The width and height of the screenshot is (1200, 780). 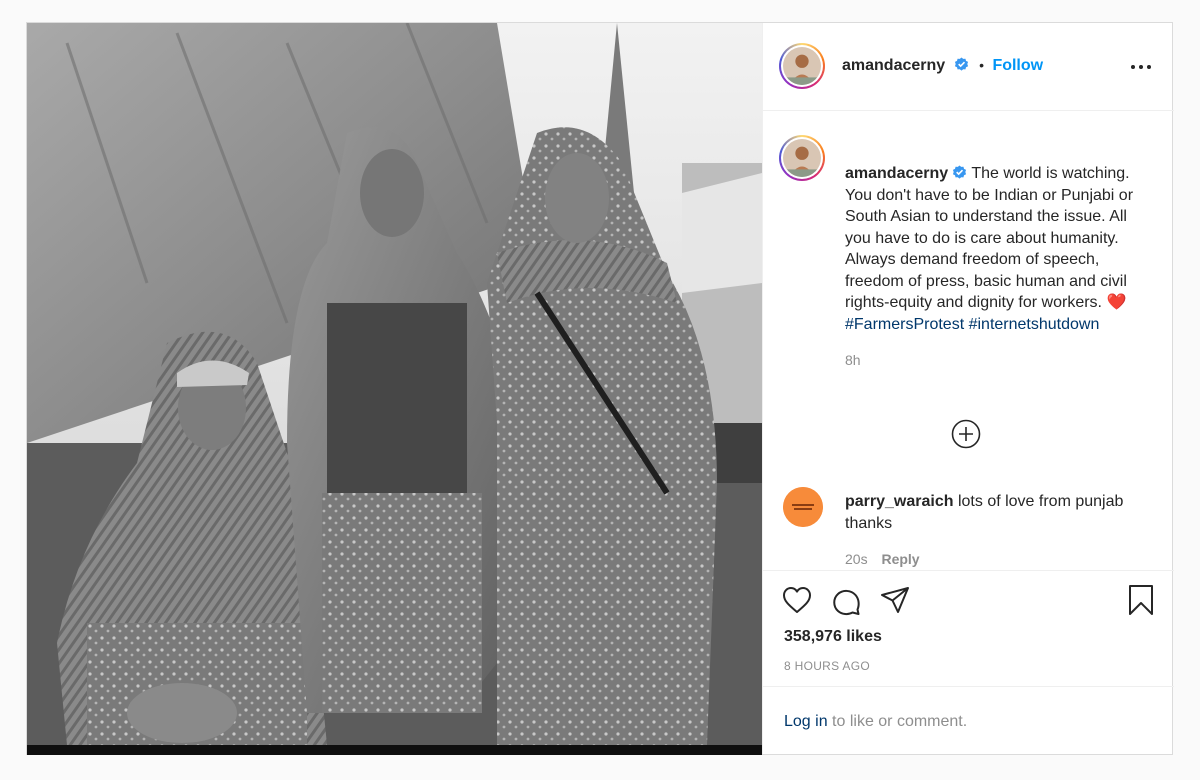 I want to click on load-more-comments-icon, so click(x=966, y=434).